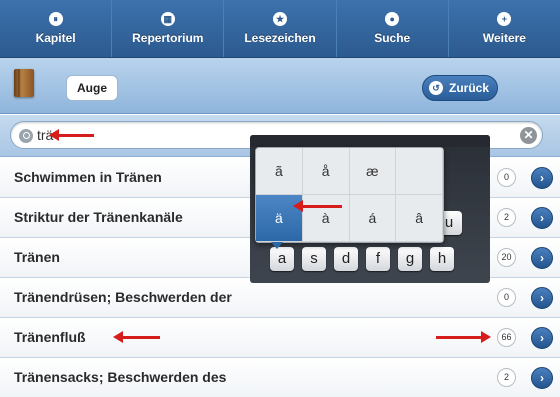  What do you see at coordinates (55, 19) in the screenshot?
I see `chapter-icon: ⏸` at bounding box center [55, 19].